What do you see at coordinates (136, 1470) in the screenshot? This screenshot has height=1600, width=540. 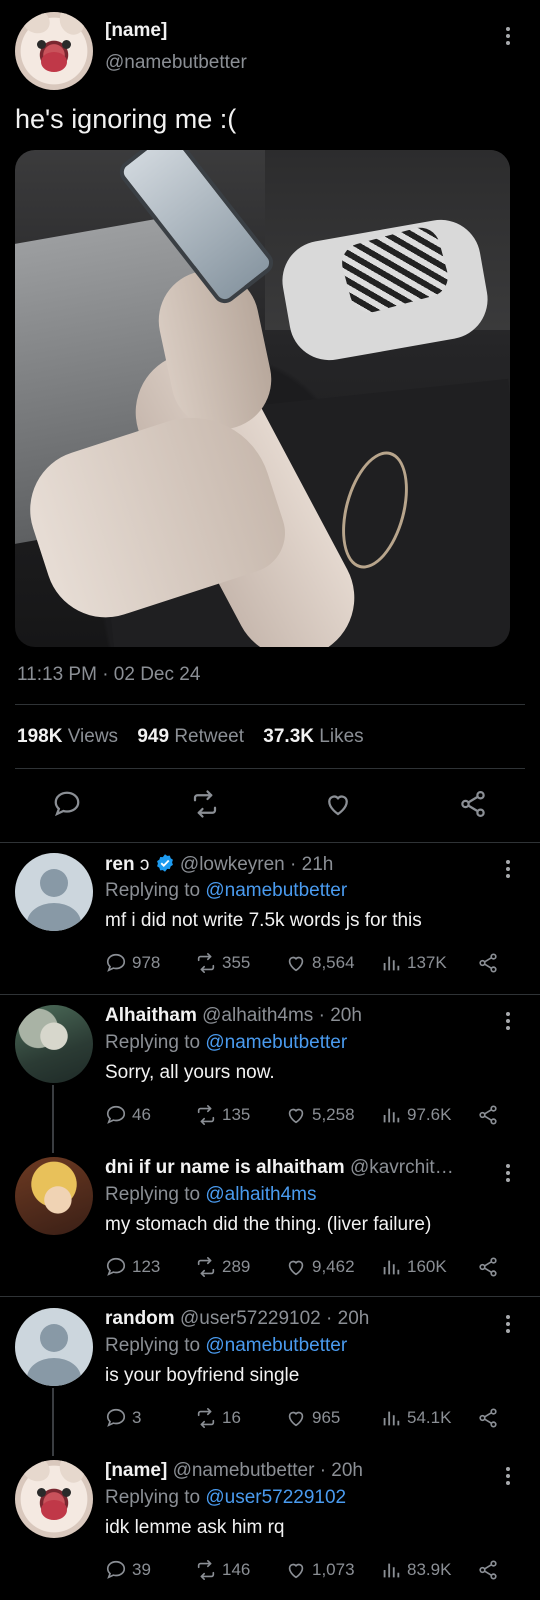 I see `reply-author-name: [name]` at bounding box center [136, 1470].